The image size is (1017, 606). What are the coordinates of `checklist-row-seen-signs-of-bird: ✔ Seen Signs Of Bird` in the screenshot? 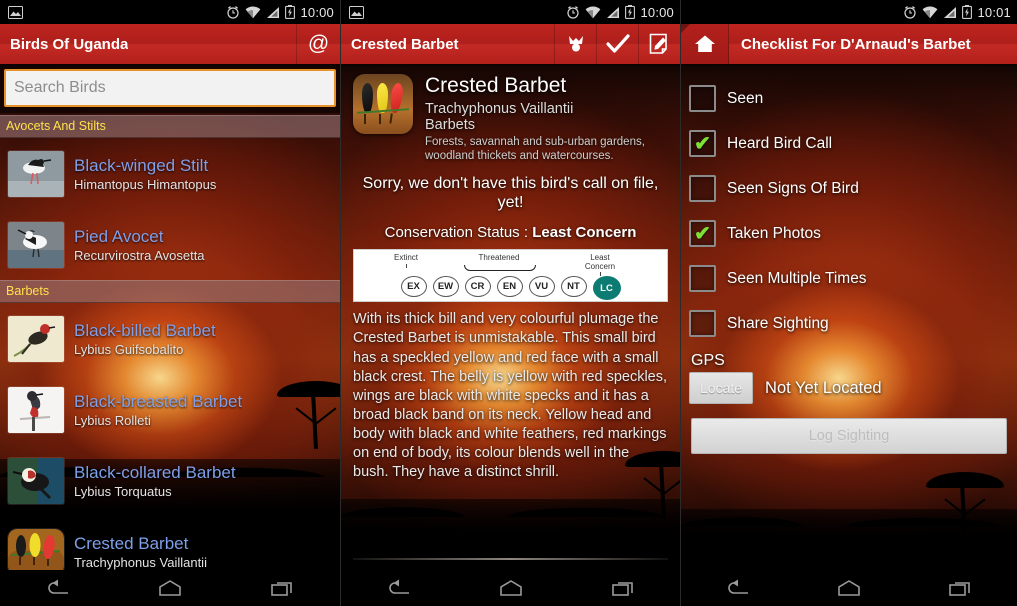 It's located at (849, 188).